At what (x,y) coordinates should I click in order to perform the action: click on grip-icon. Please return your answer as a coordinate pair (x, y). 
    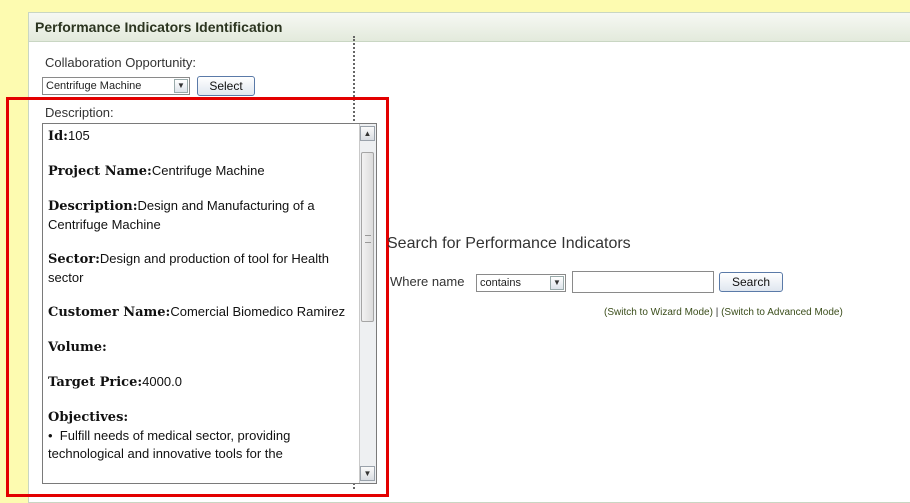
    Looking at the image, I should click on (368, 239).